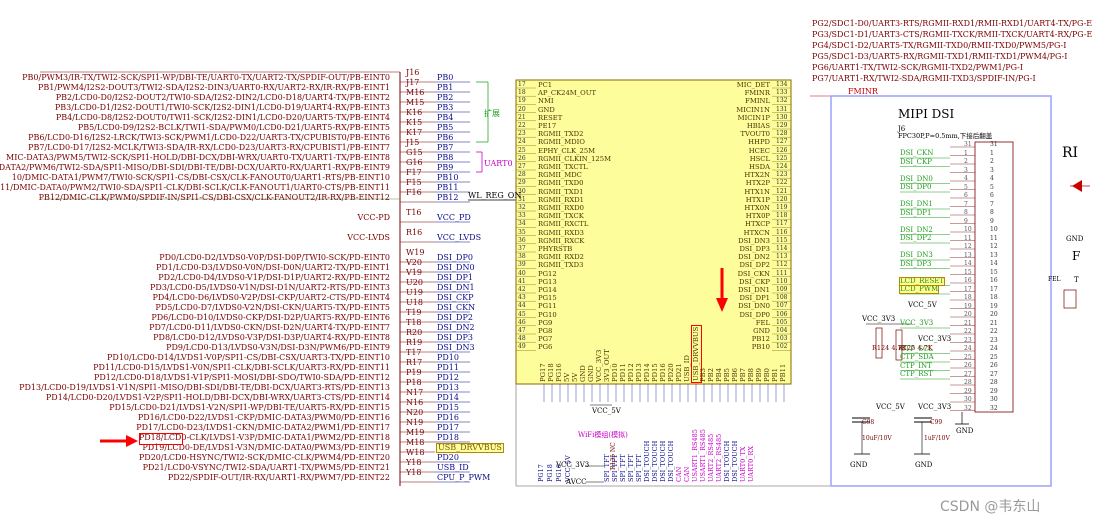 This screenshot has height=526, width=1100. I want to click on module-pin-name: RESET, so click(550, 117).